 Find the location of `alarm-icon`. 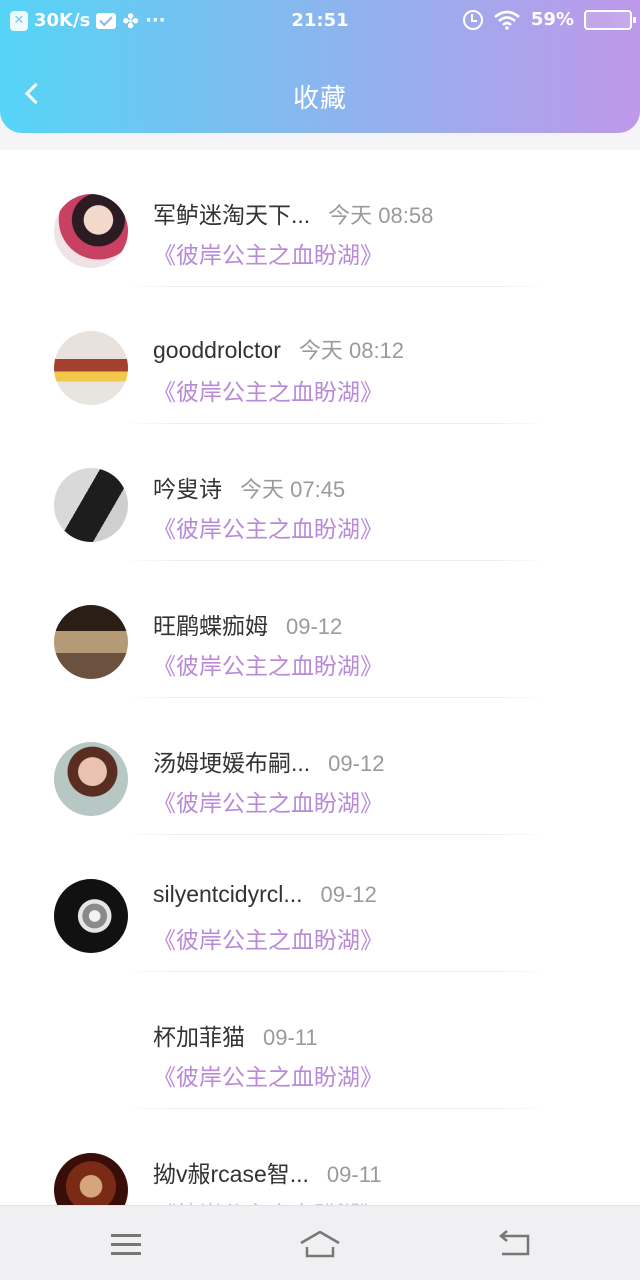

alarm-icon is located at coordinates (472, 19).